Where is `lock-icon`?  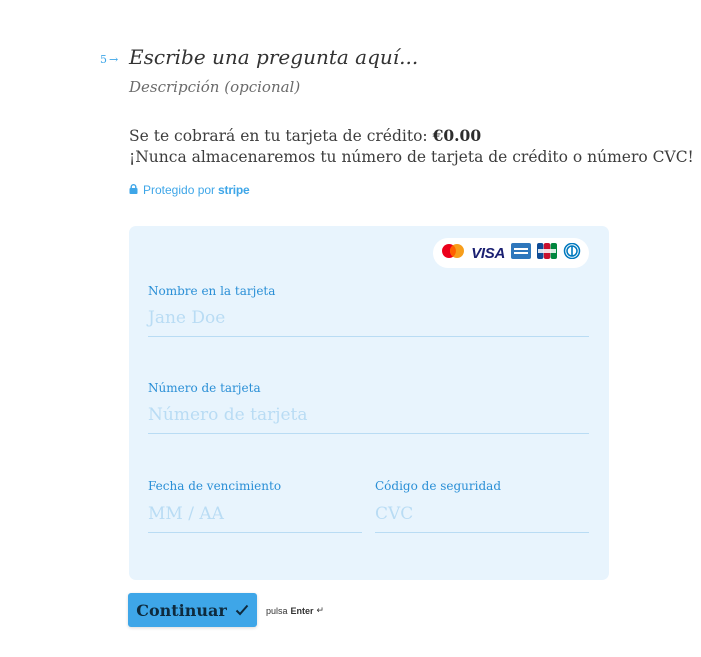
lock-icon is located at coordinates (133, 190).